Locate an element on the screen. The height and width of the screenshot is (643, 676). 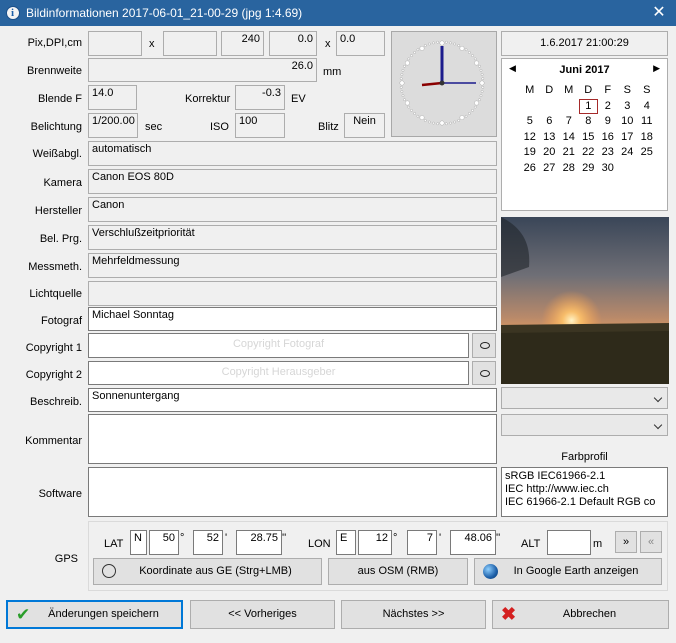
bel-prg-field: Verschlußzeitpriorität is located at coordinates (292, 237).